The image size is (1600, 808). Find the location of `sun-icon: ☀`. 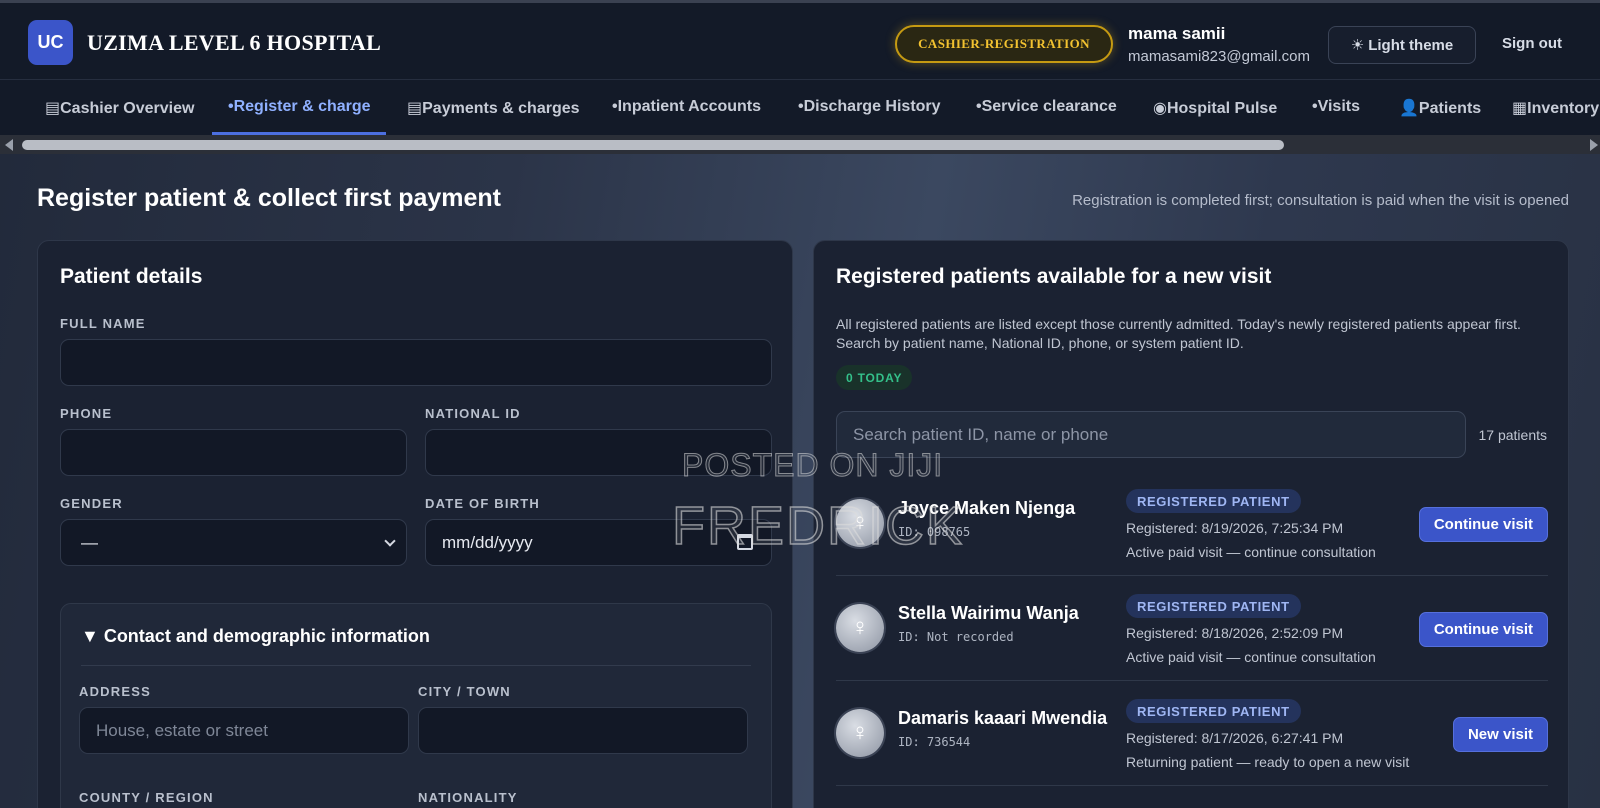

sun-icon: ☀ is located at coordinates (1357, 45).